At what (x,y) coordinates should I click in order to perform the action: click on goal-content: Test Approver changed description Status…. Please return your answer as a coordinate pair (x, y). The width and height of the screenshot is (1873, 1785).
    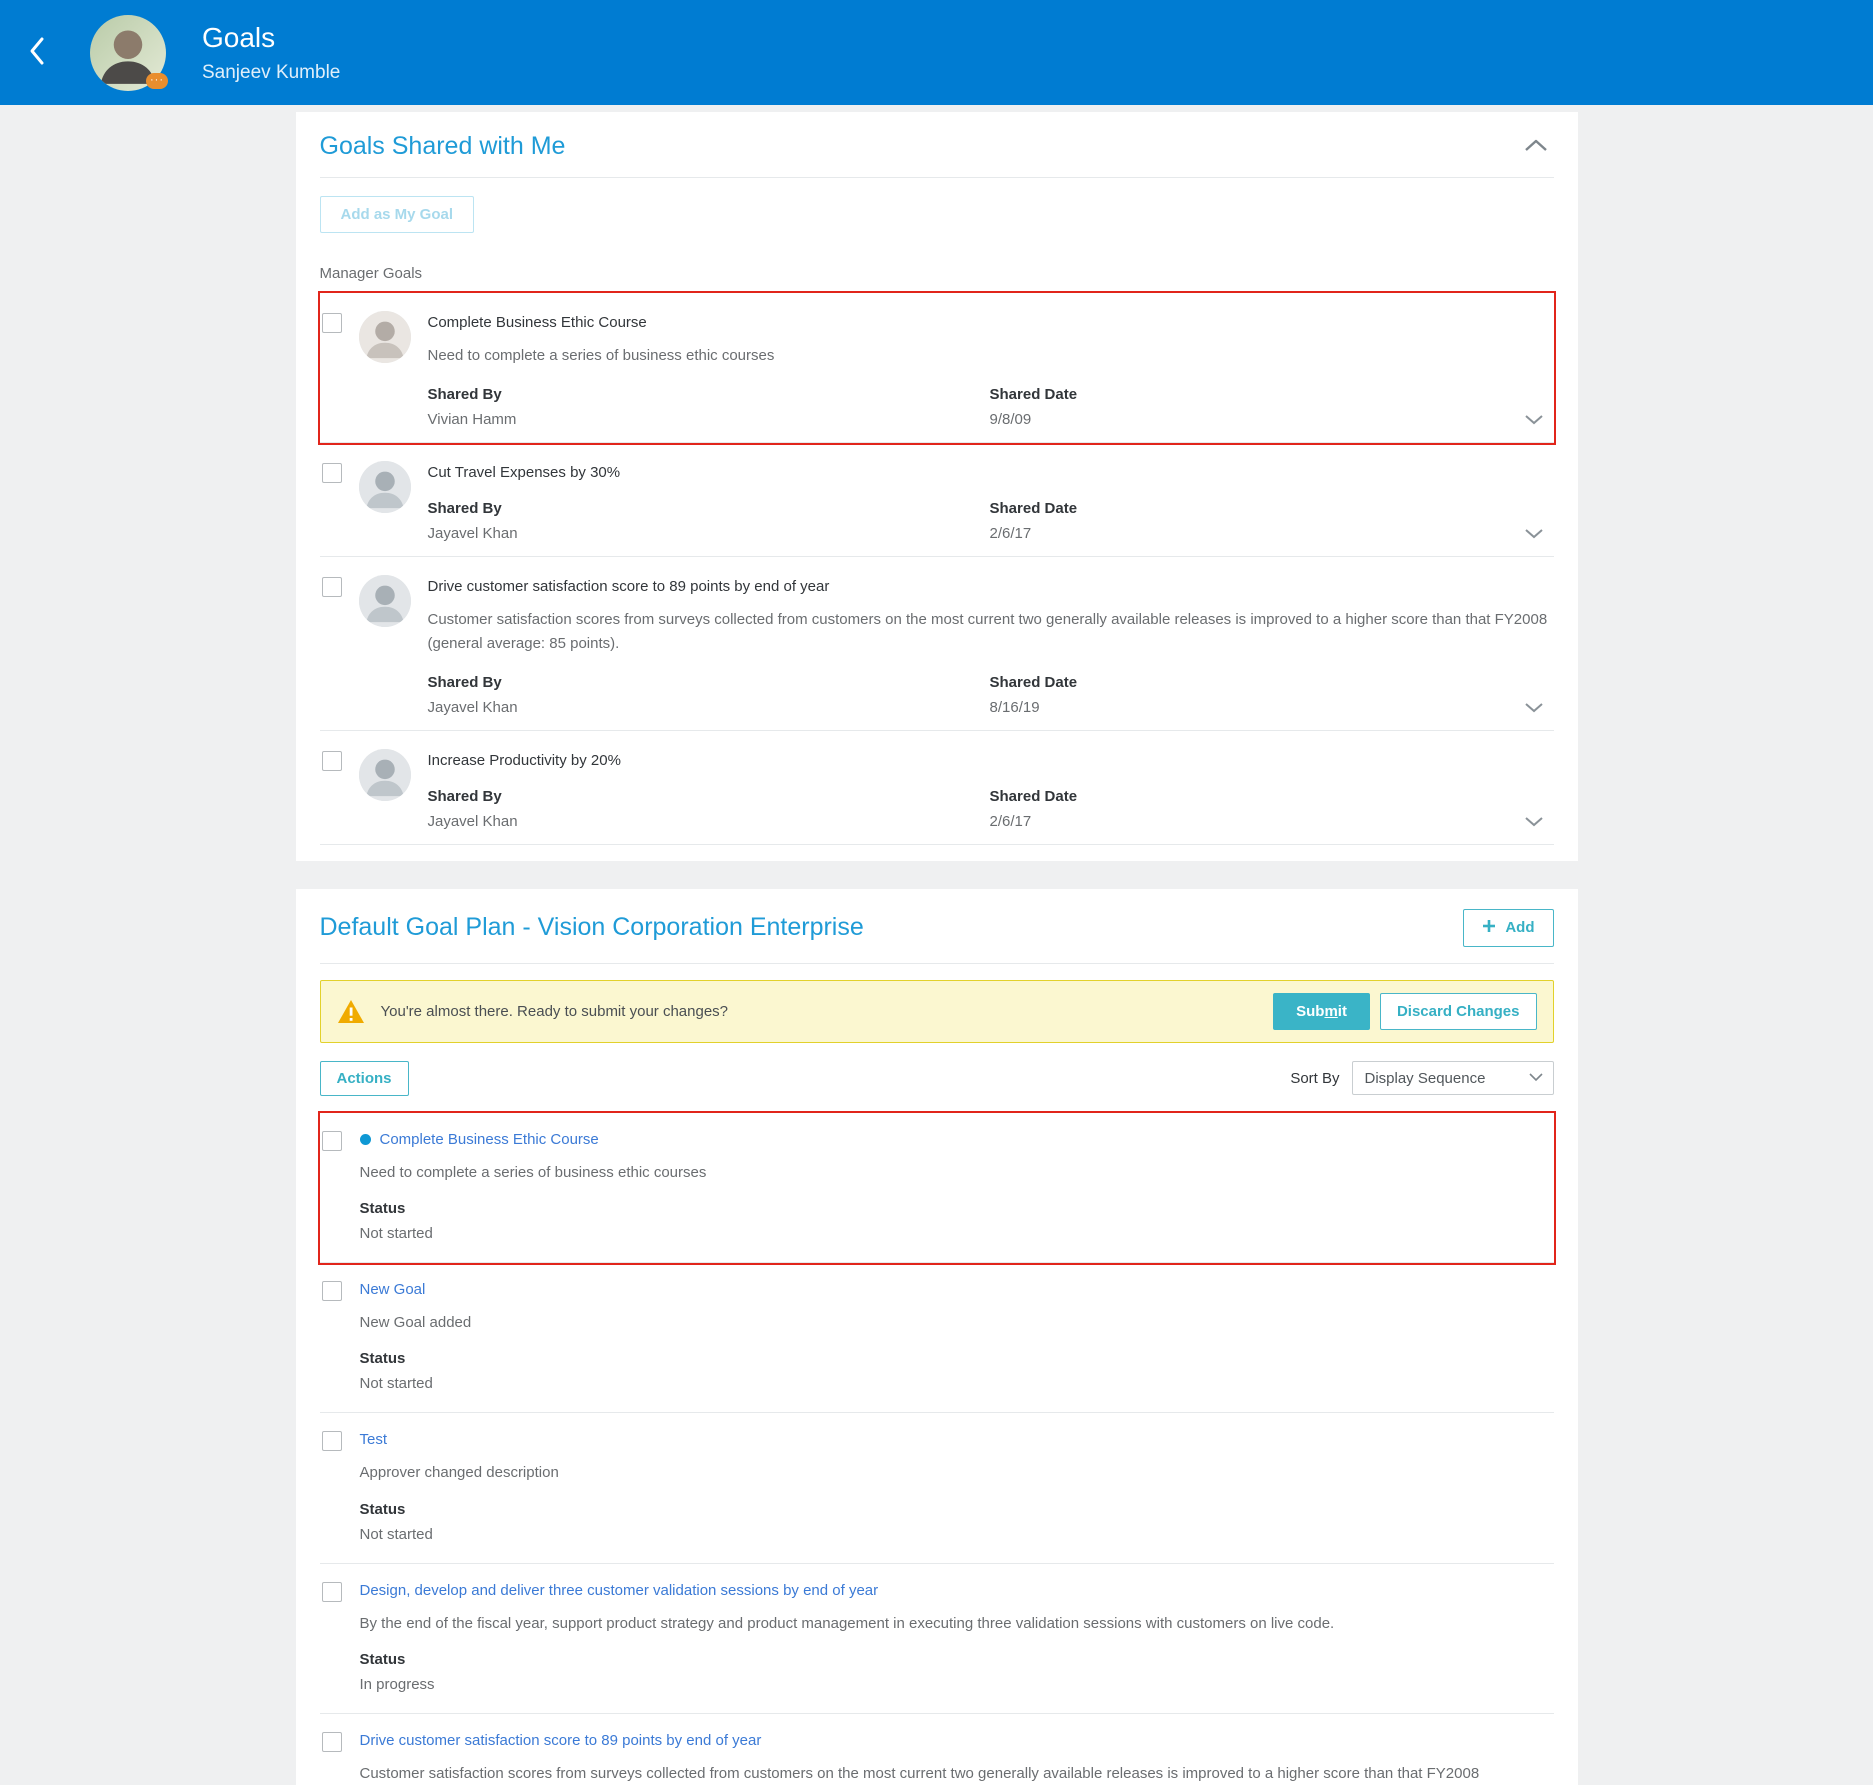
    Looking at the image, I should click on (956, 1485).